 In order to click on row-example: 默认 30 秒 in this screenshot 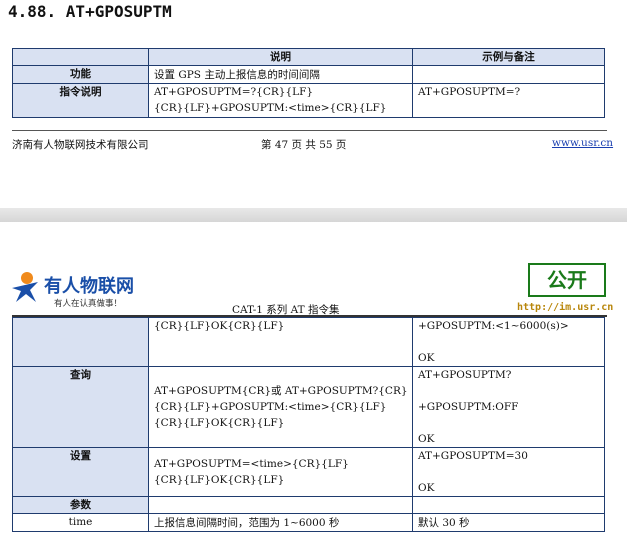, I will do `click(508, 522)`.